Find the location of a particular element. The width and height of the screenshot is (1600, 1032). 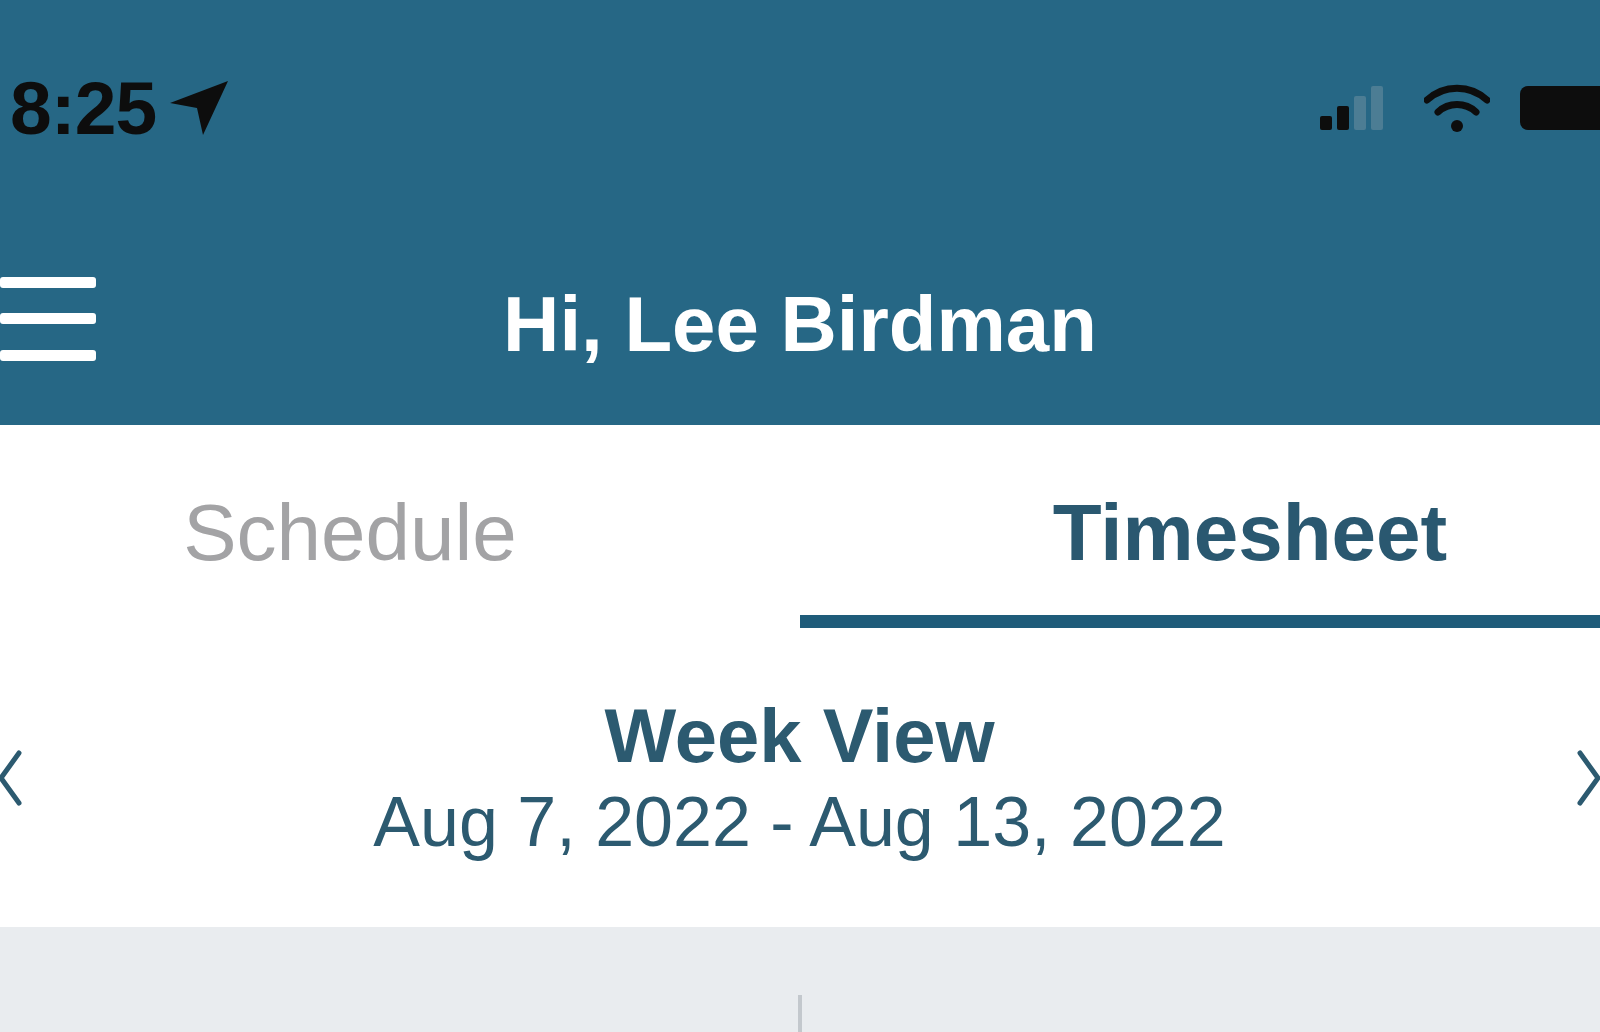

wifi-icon is located at coordinates (1457, 108).